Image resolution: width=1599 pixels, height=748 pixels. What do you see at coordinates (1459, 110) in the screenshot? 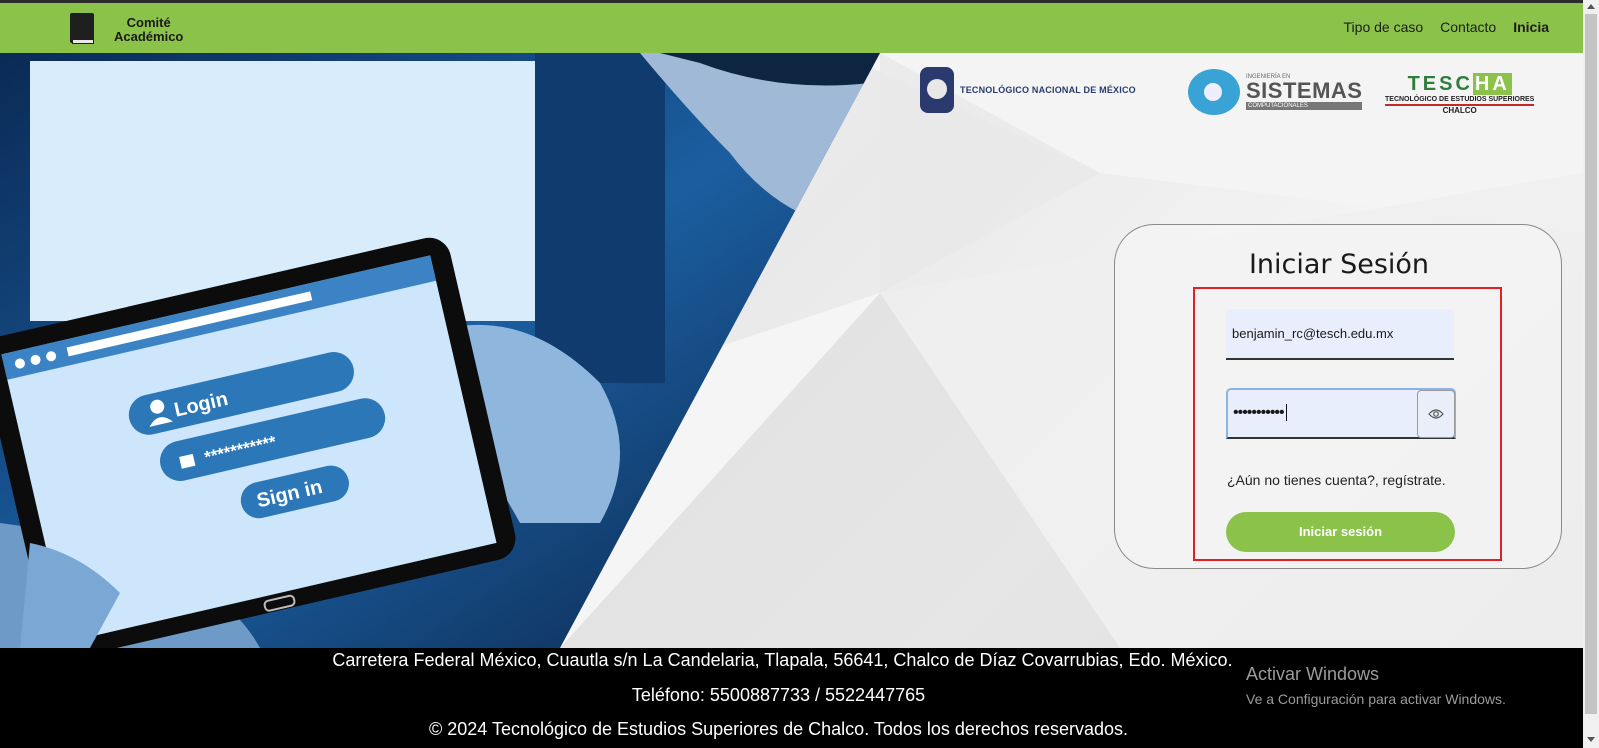
I see `tescha-logo-line3: CHALCO` at bounding box center [1459, 110].